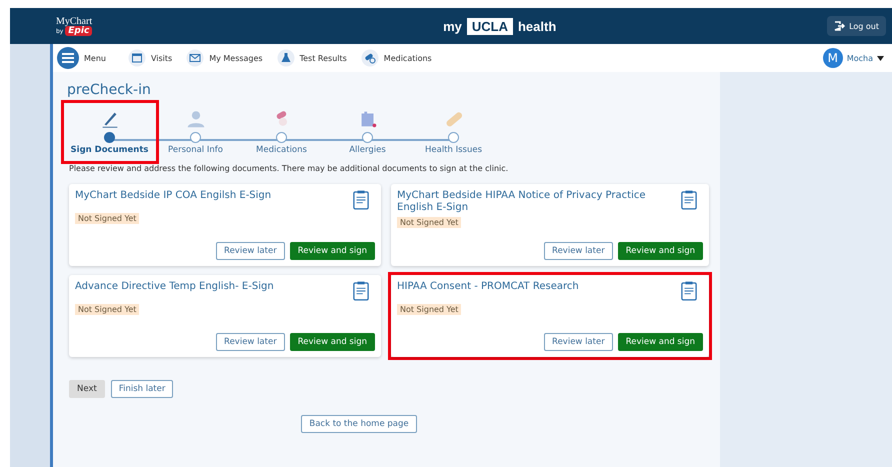  I want to click on progress-step: Personal Info, so click(195, 132).